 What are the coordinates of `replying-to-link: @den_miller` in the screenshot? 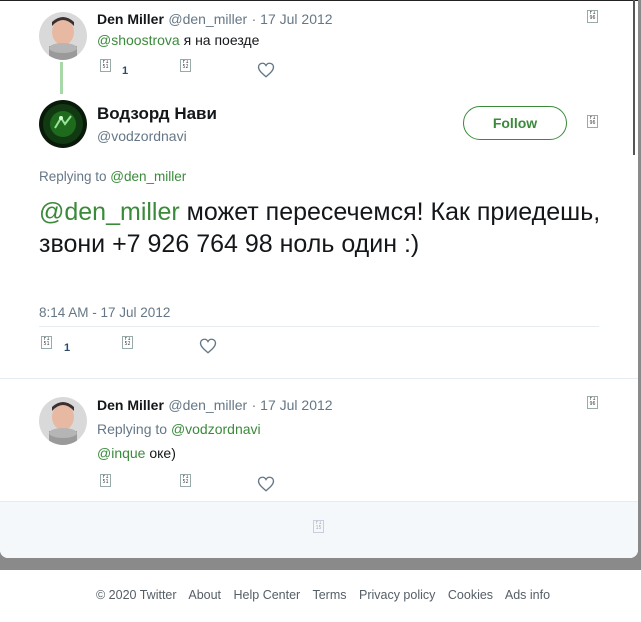 It's located at (148, 176).